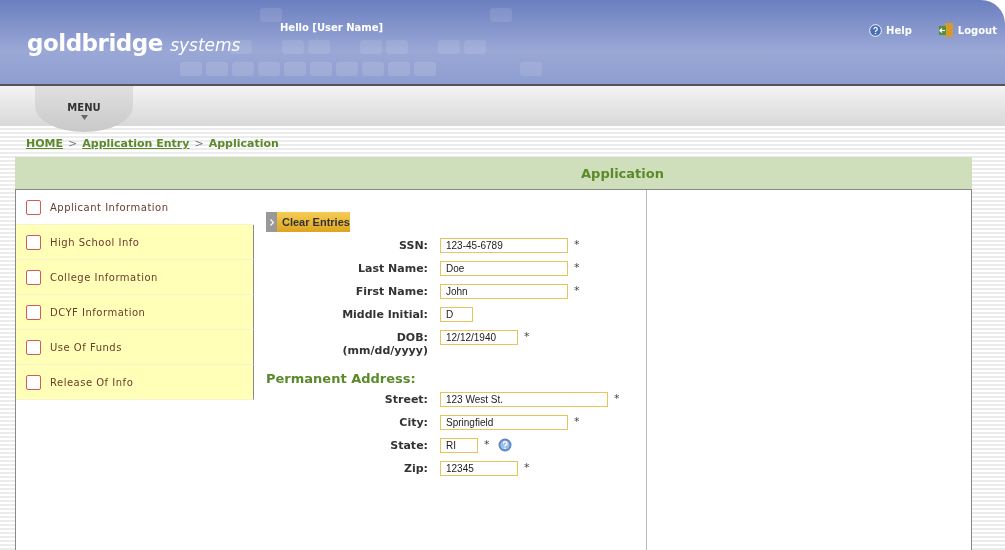  I want to click on caret-icon, so click(84, 117).